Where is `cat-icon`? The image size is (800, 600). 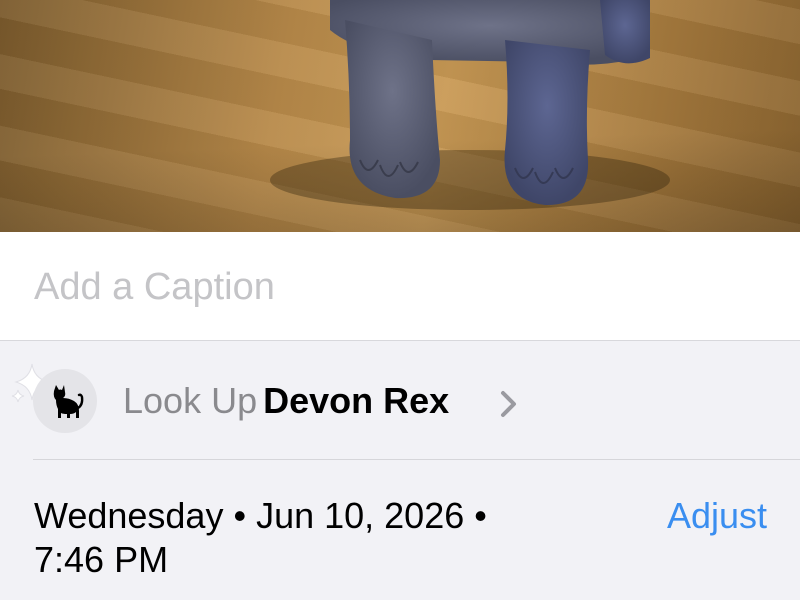 cat-icon is located at coordinates (68, 401).